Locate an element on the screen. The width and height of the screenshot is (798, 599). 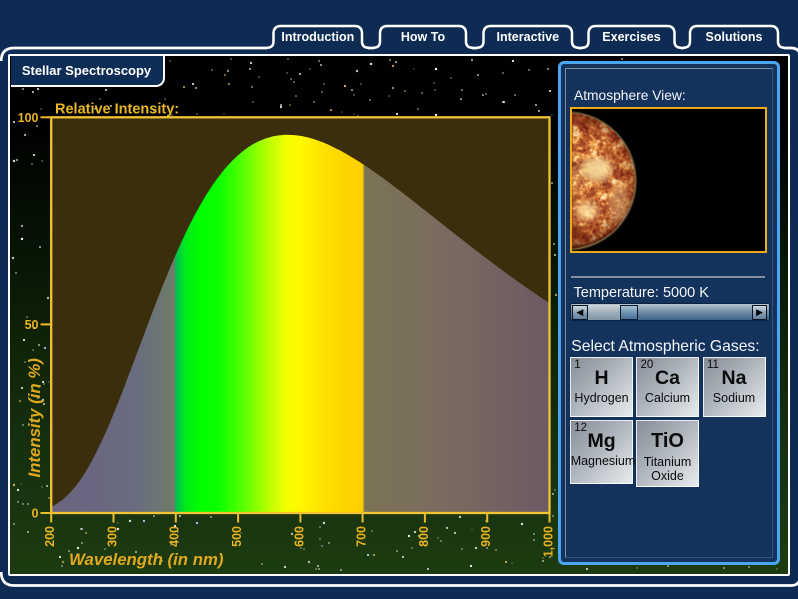
svg-text: Introduction is located at coordinates (317, 37).